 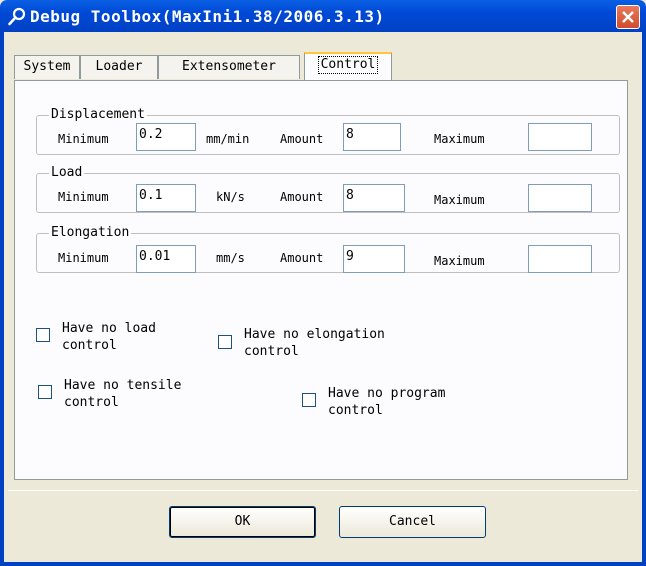 I want to click on displacement-minimum-input: 0.2, so click(x=166, y=137).